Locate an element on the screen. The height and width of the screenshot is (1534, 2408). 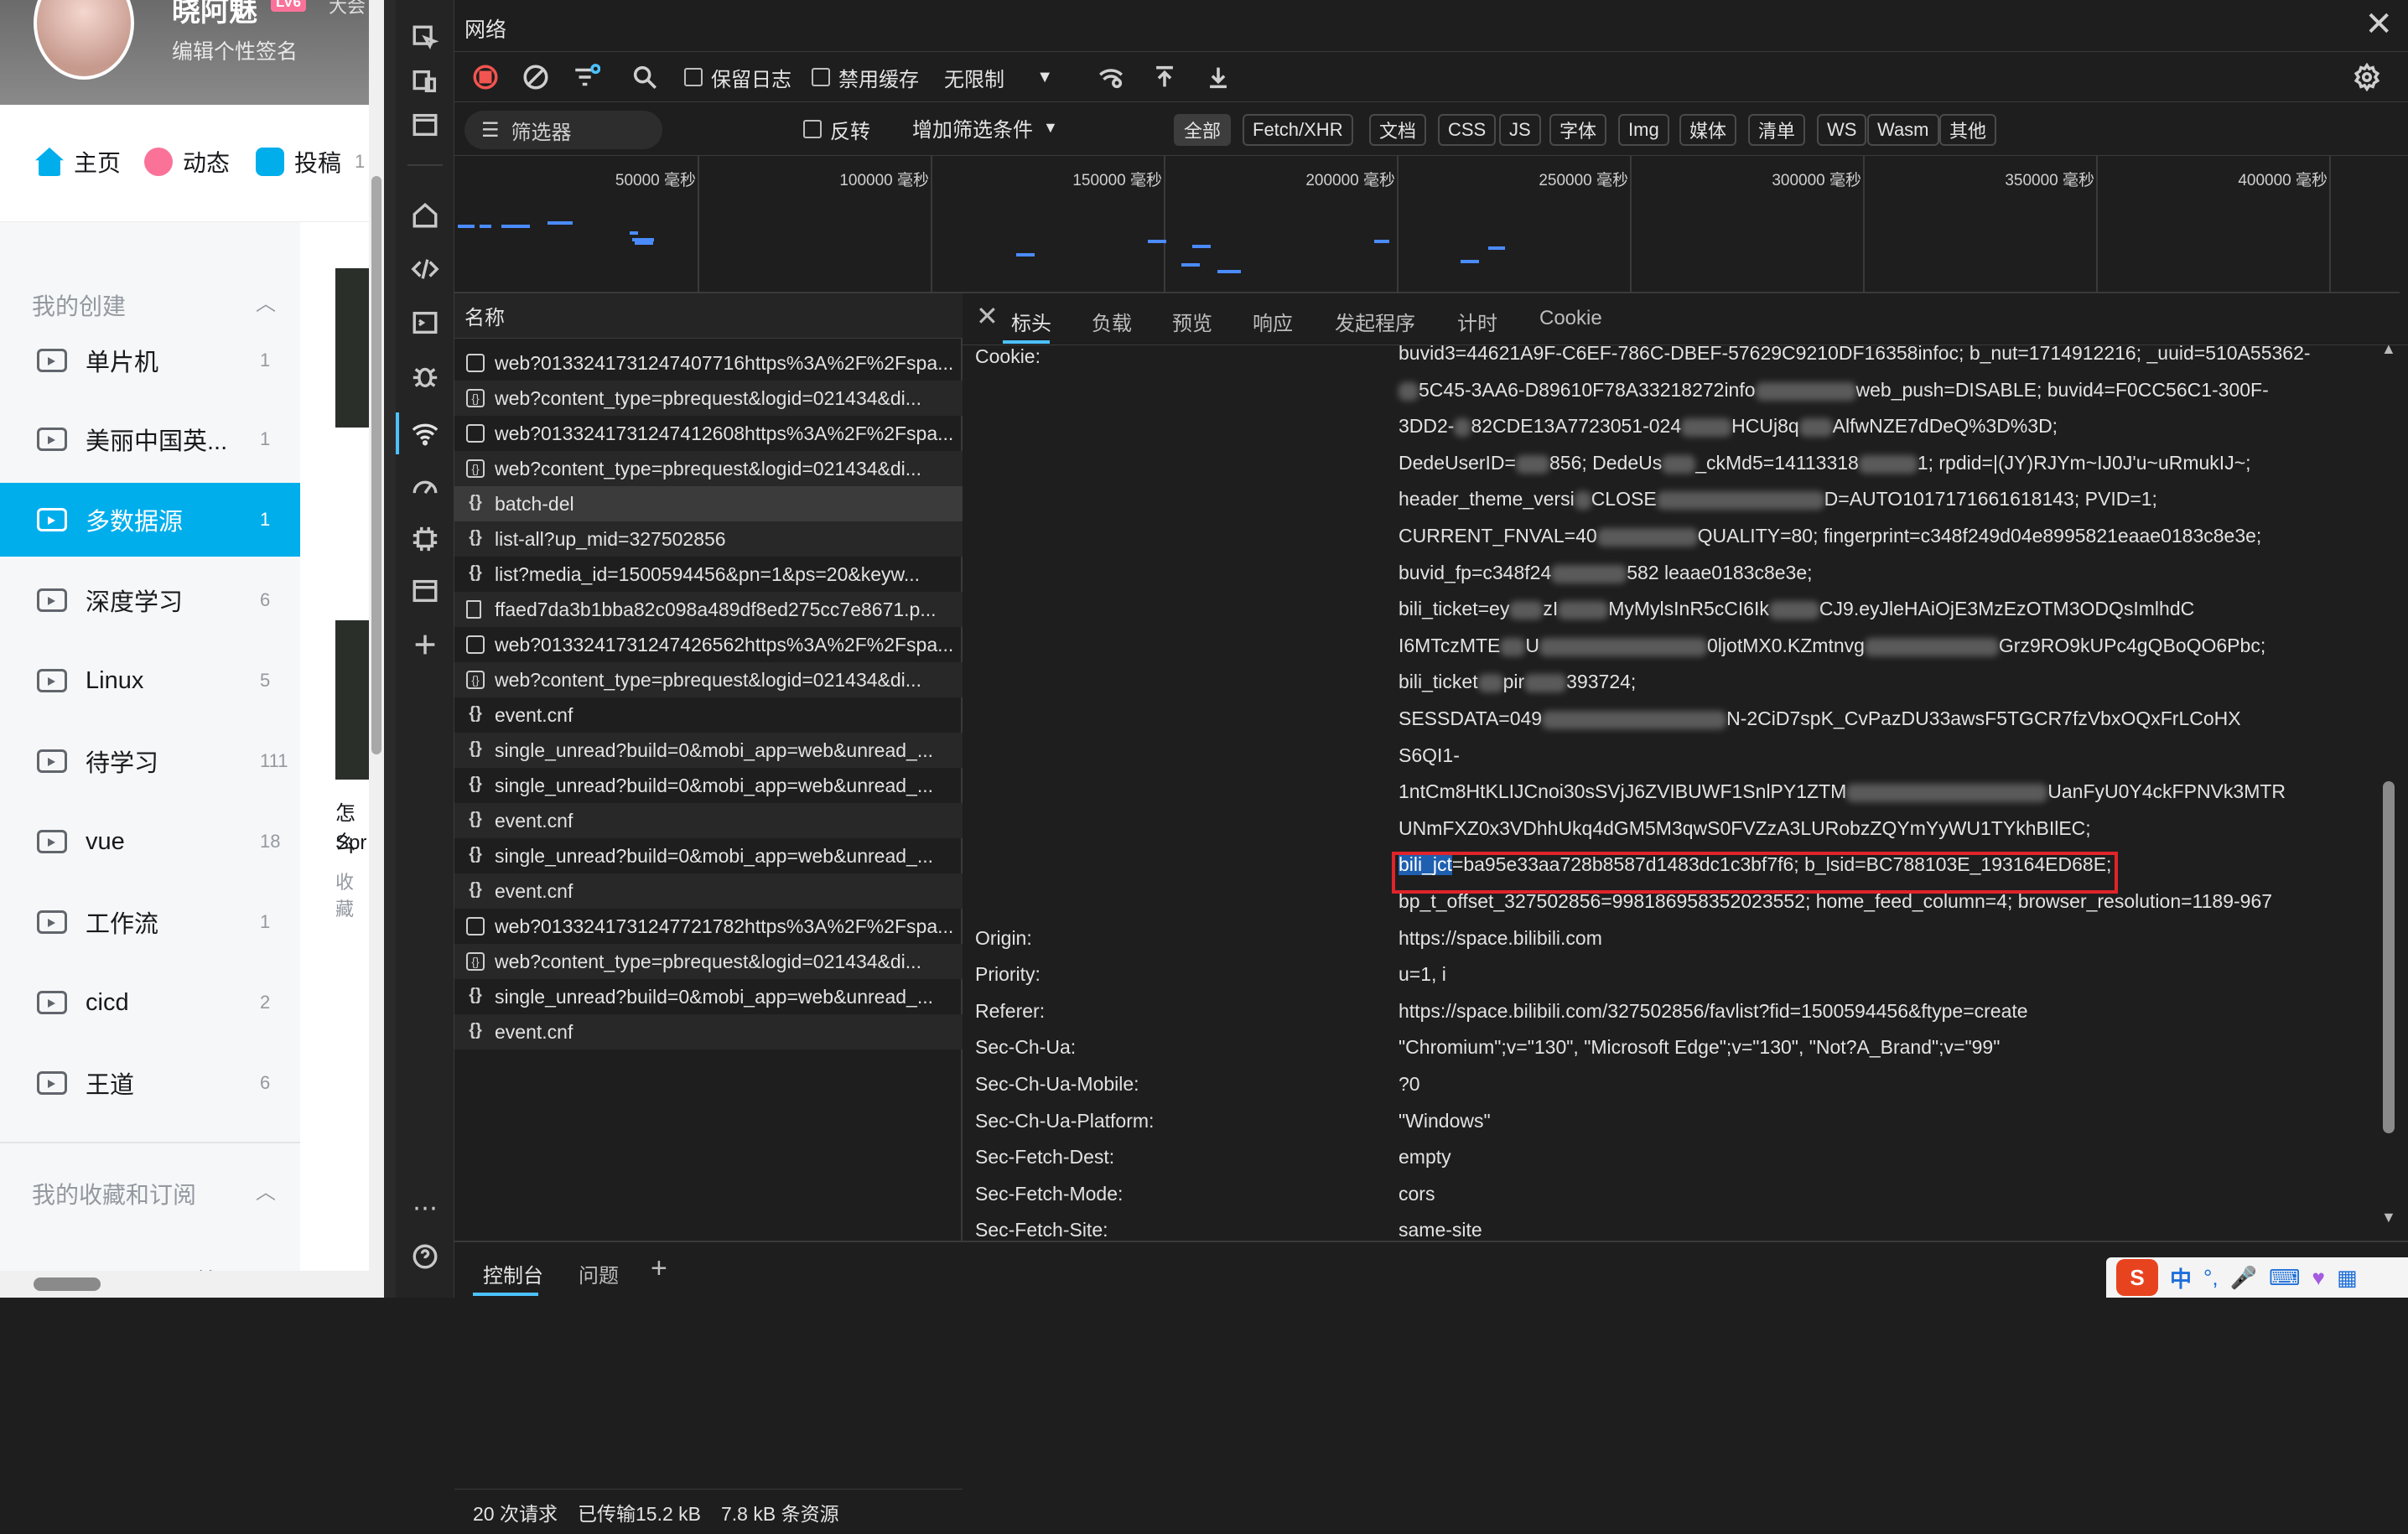
elements-code-icon is located at coordinates (425, 269).